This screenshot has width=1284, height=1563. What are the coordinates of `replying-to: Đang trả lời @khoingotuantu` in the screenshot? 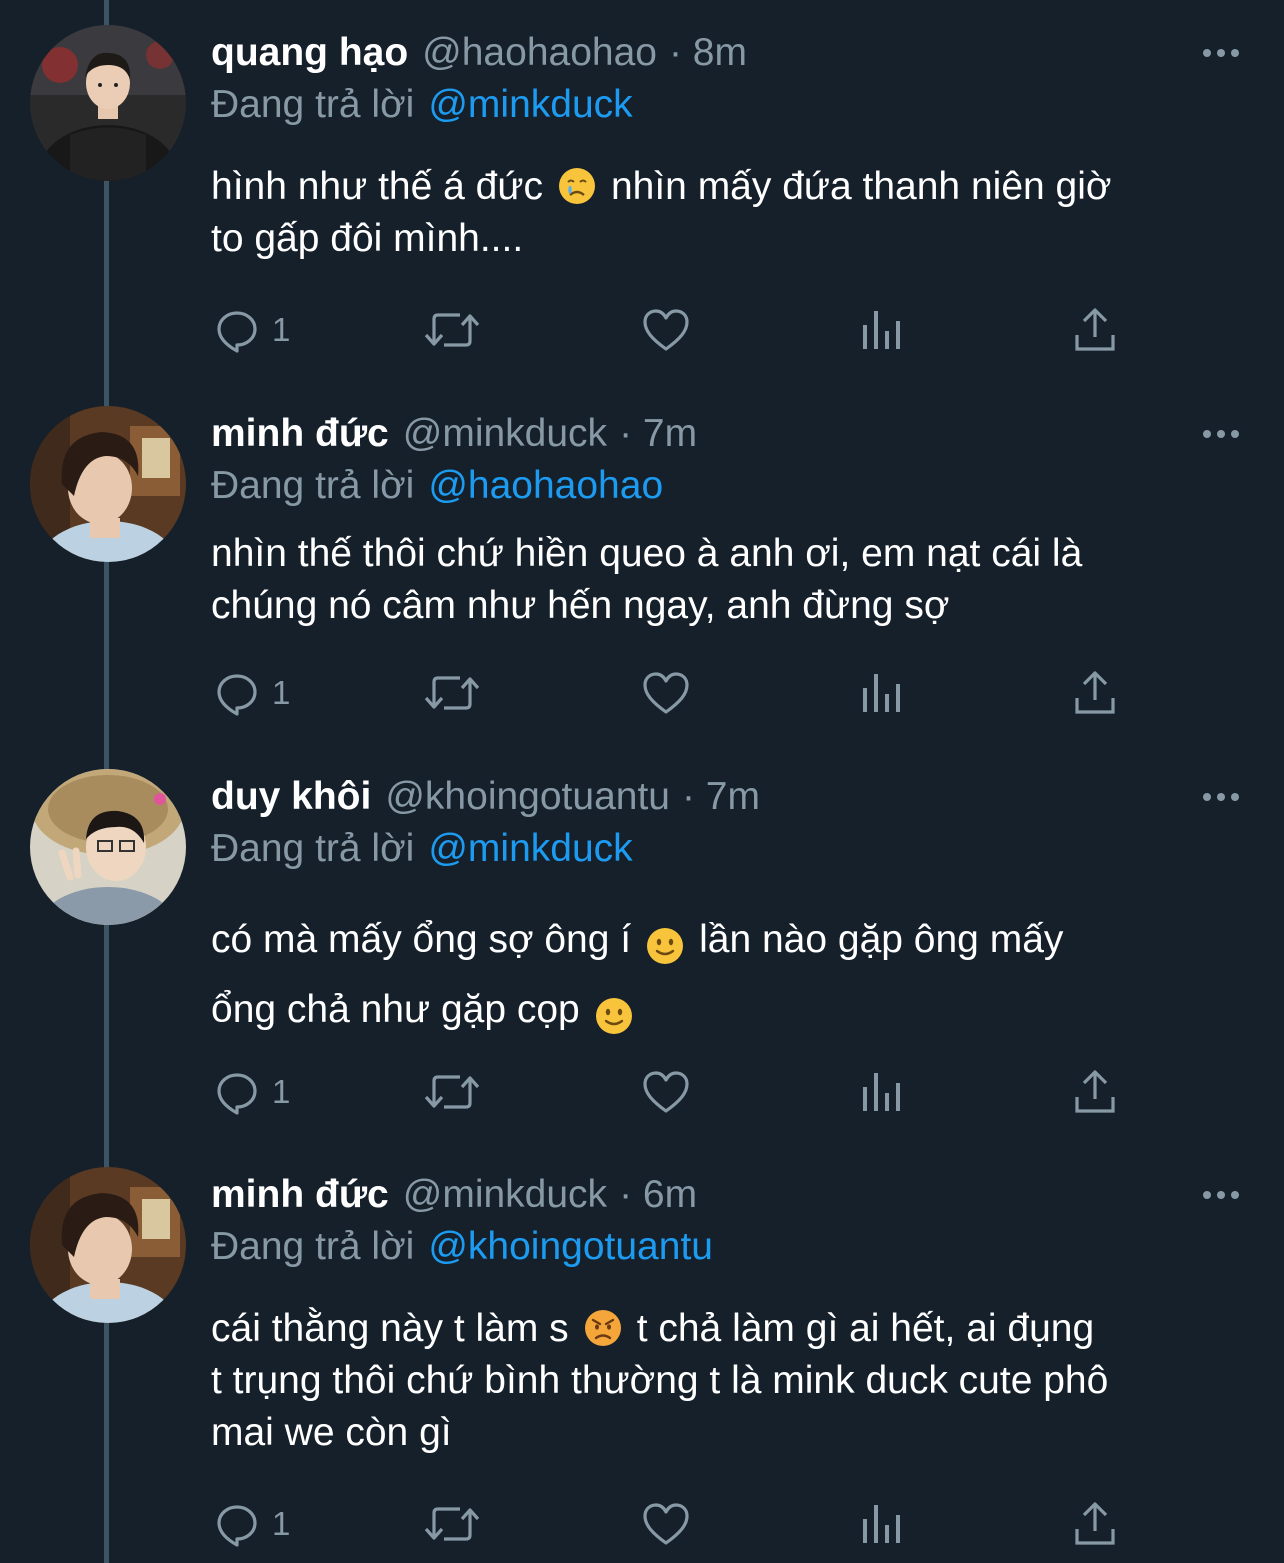 It's located at (462, 1247).